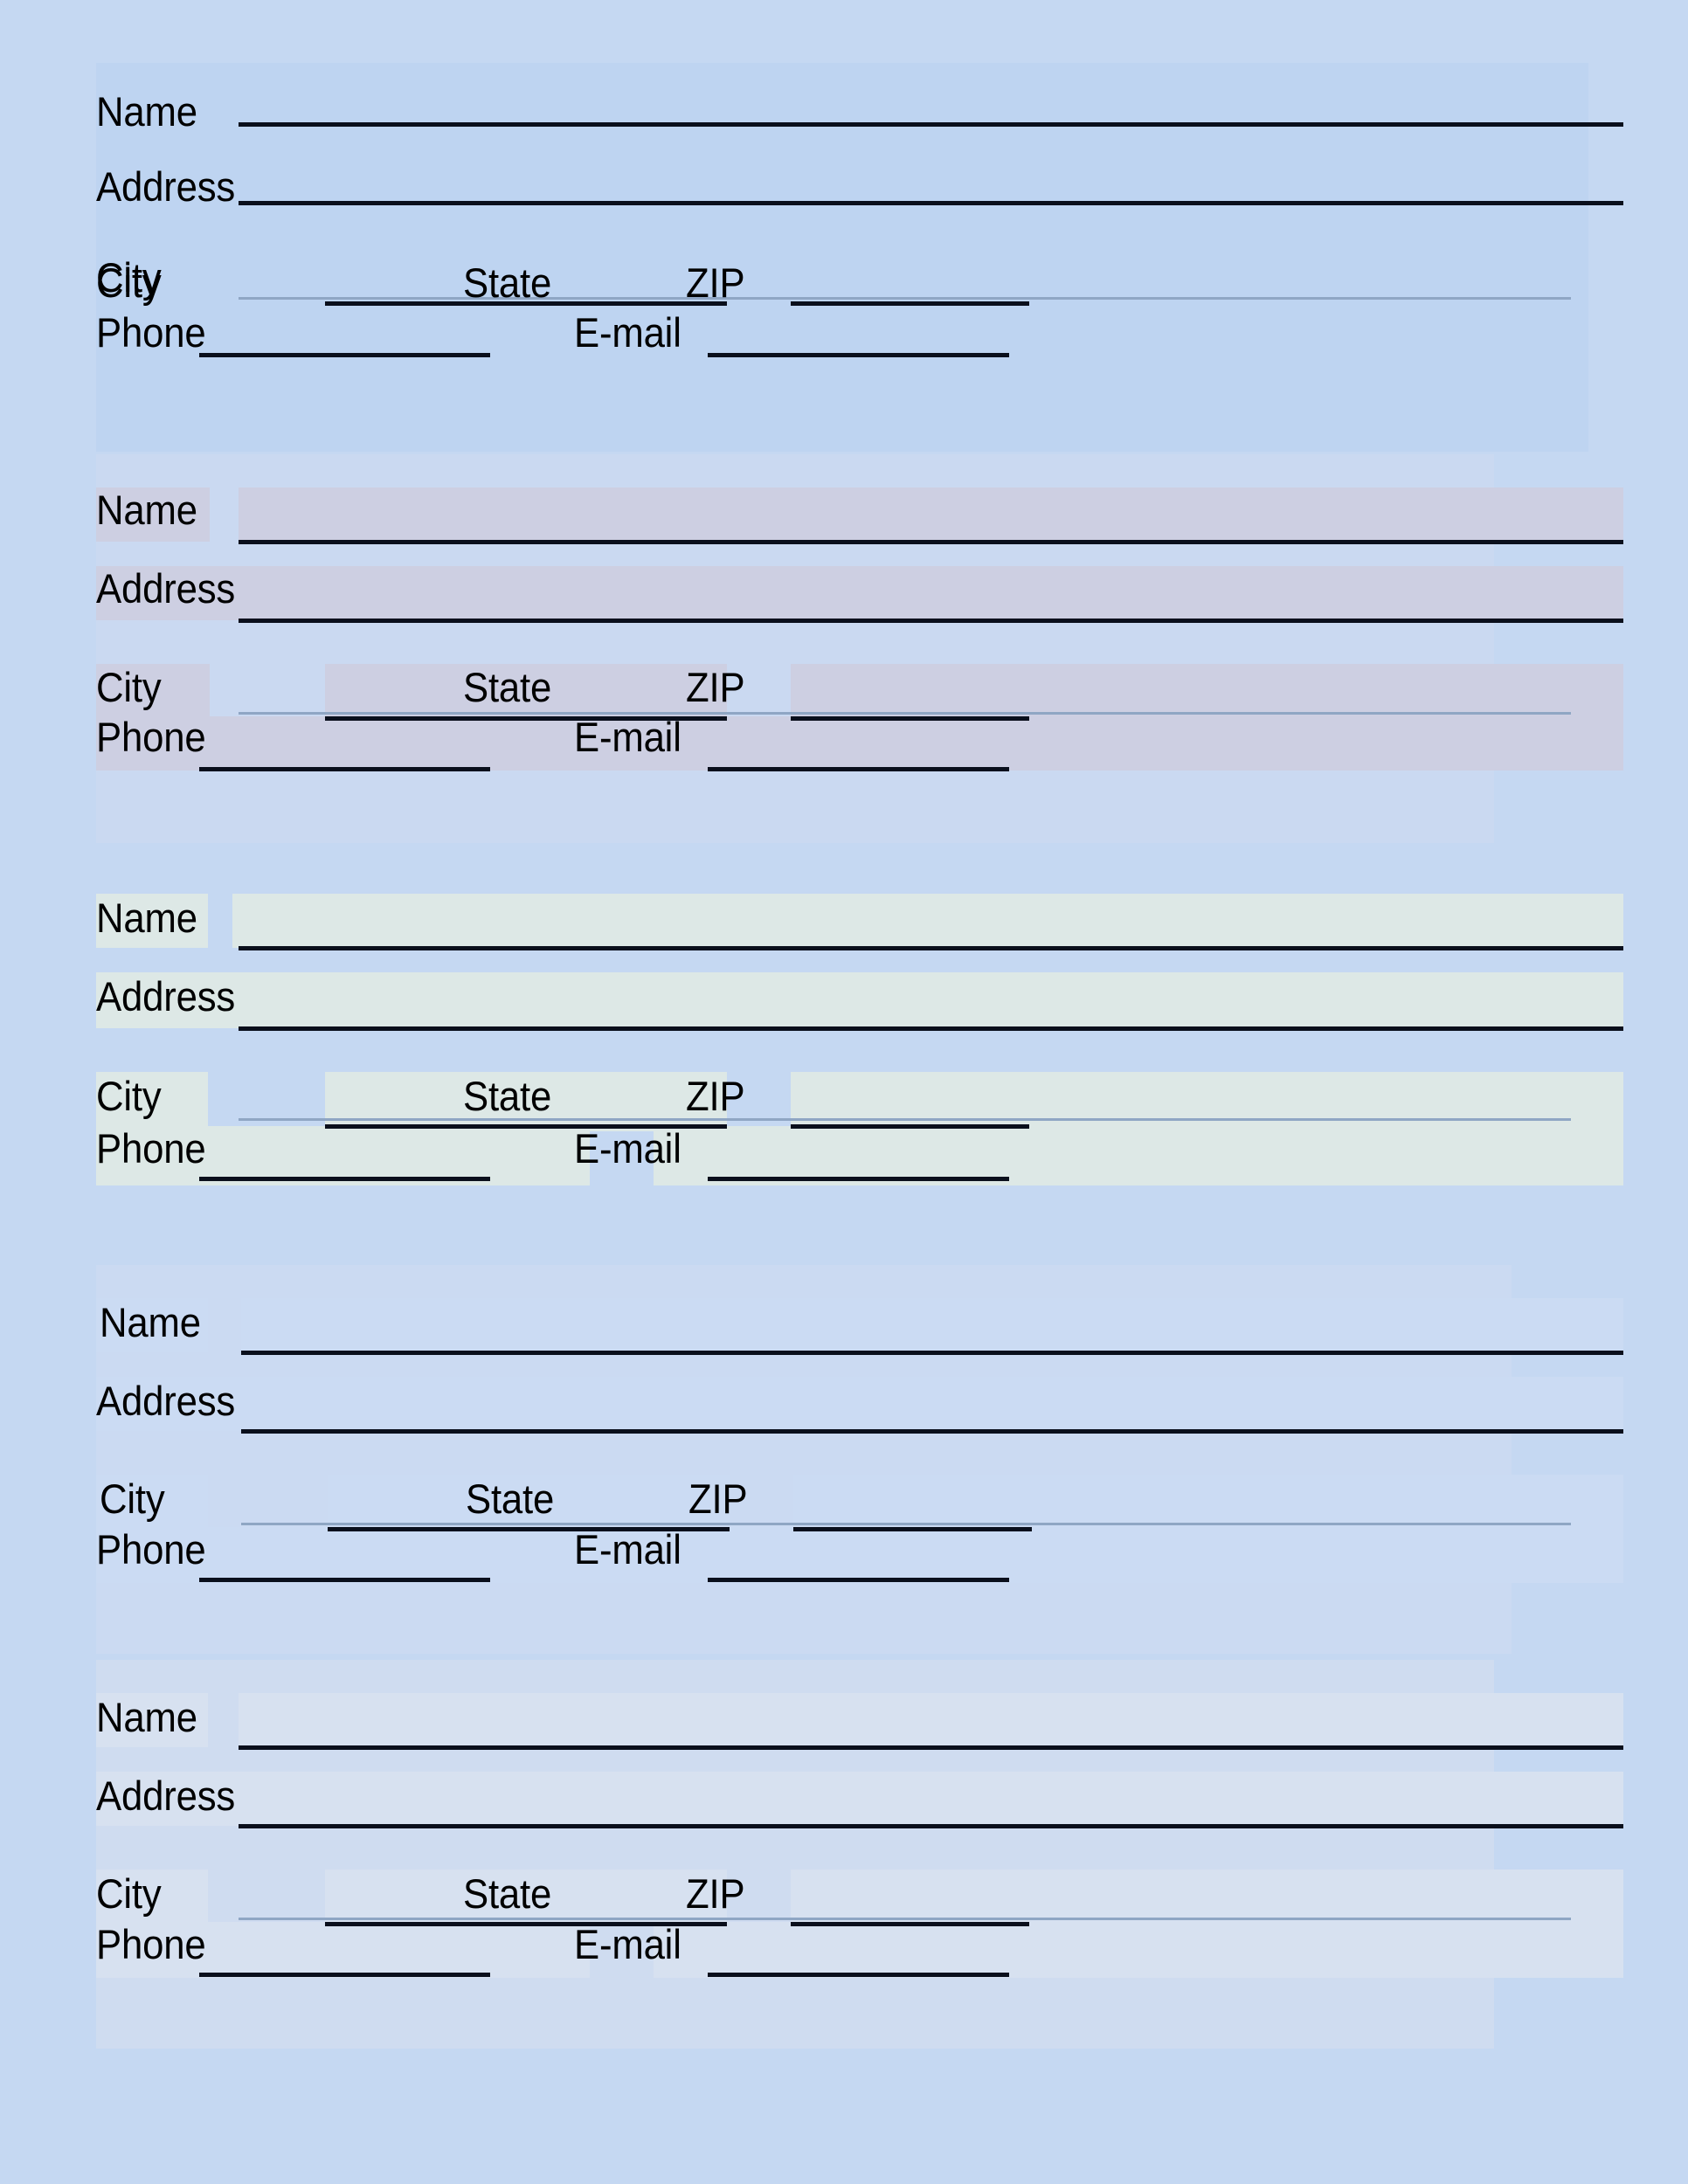  What do you see at coordinates (1138, 1950) in the screenshot?
I see `email-row-highlight` at bounding box center [1138, 1950].